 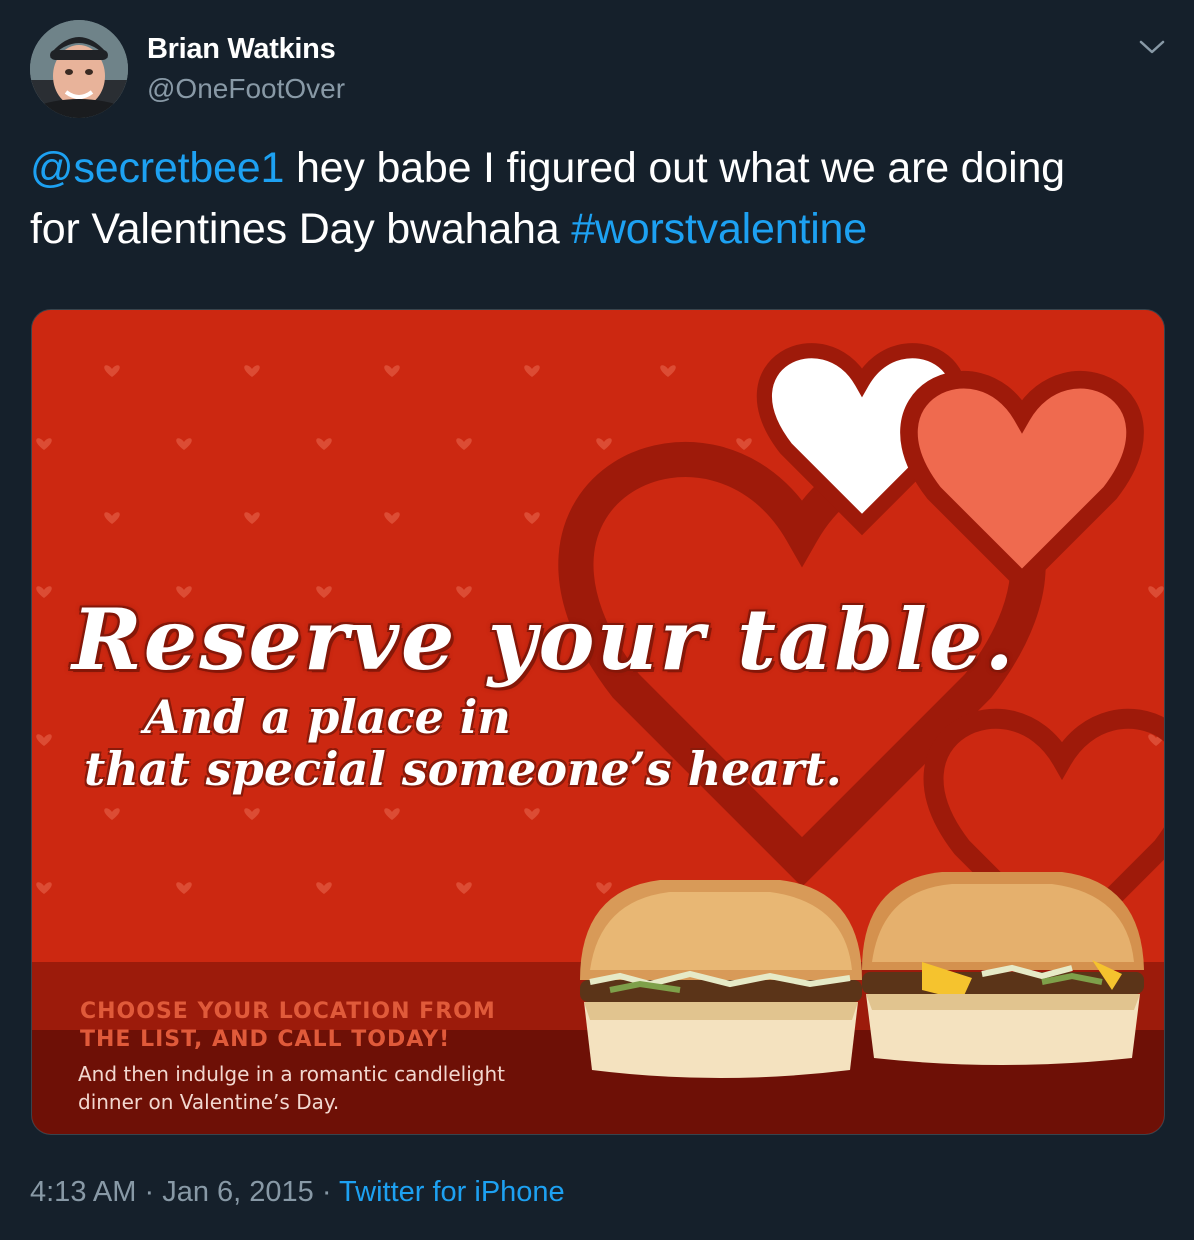 What do you see at coordinates (265, 1039) in the screenshot?
I see `ad-cta-line-2: THE LIST, AND CALL TODAY!` at bounding box center [265, 1039].